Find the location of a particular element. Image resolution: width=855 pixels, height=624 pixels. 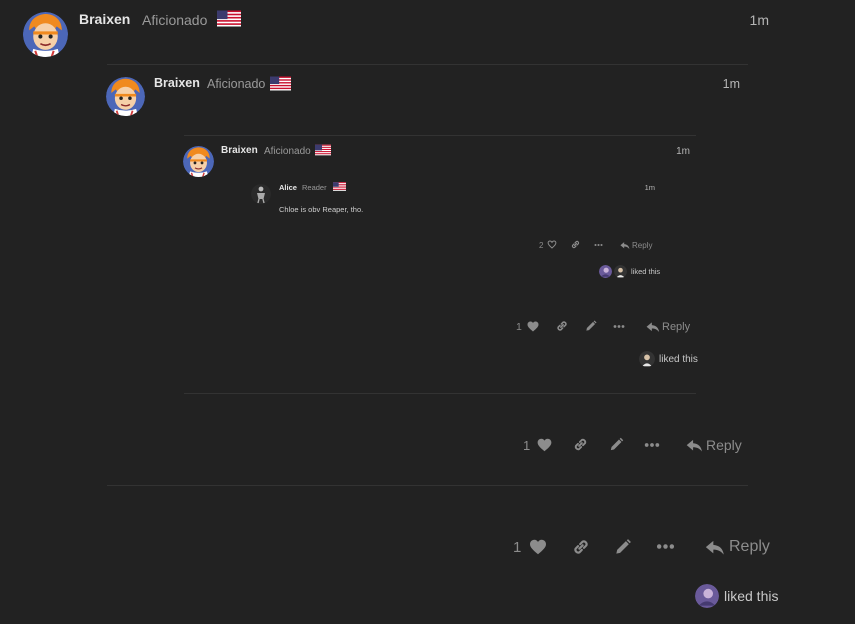

post-body: Chloe is obv Reaper, tho. is located at coordinates (321, 209).